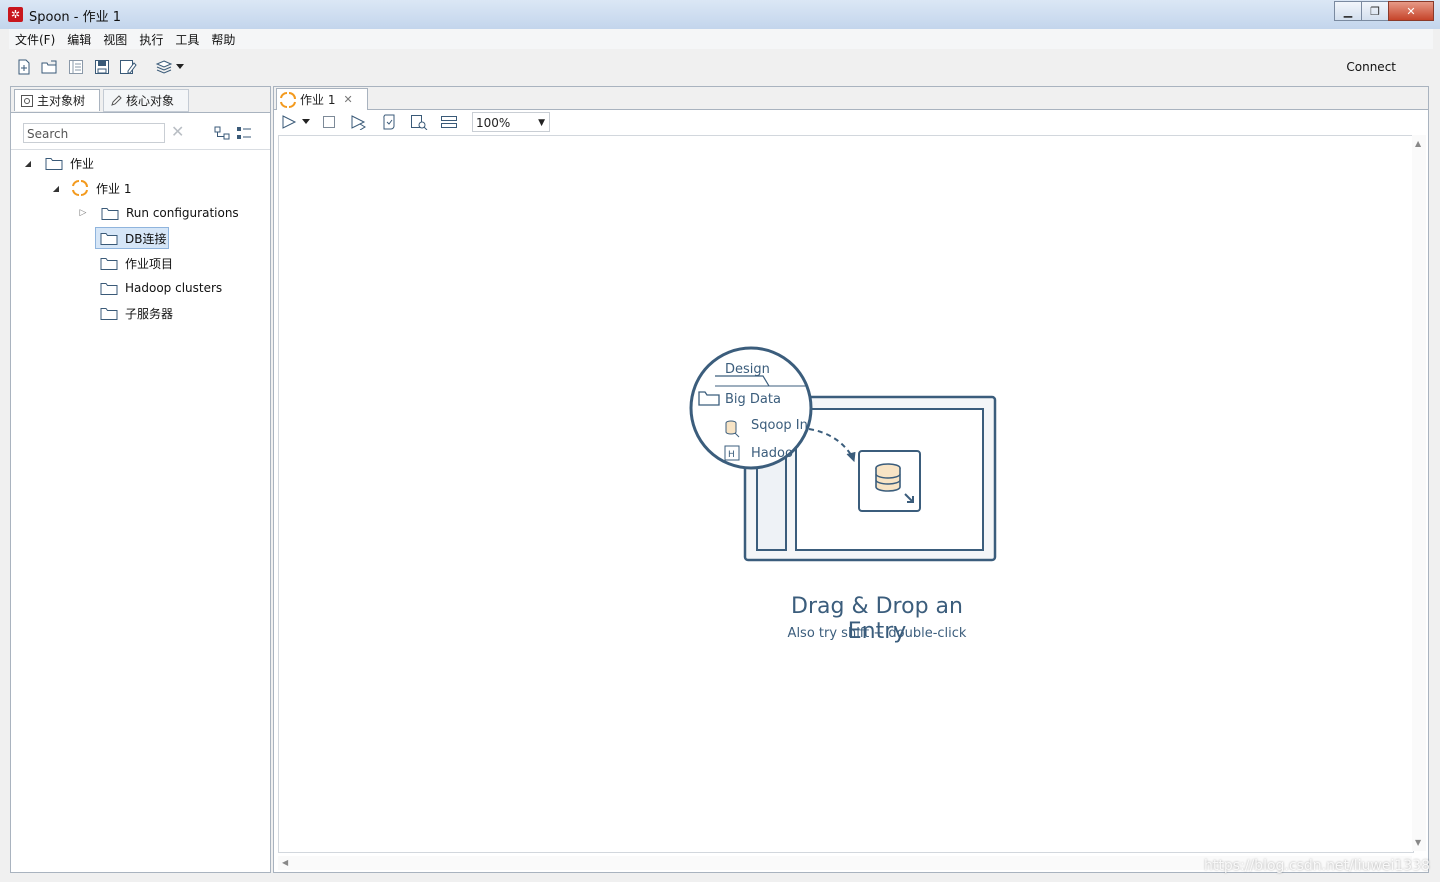  Describe the element at coordinates (772, 453) in the screenshot. I see `illus-item-2: Hadoo` at that location.